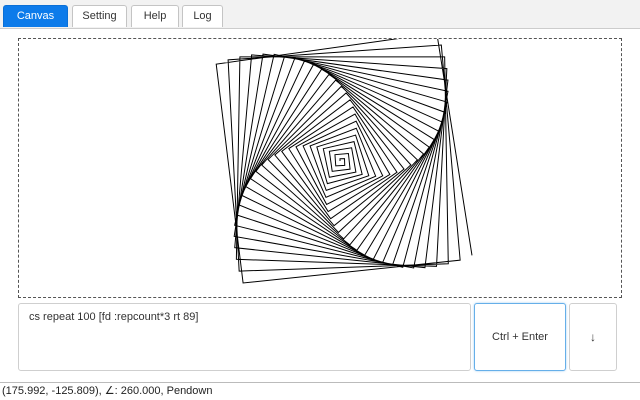 The height and width of the screenshot is (400, 640). I want to click on code-editor: cs repeat 100 [fd :repcount*3 rt 89], so click(244, 337).